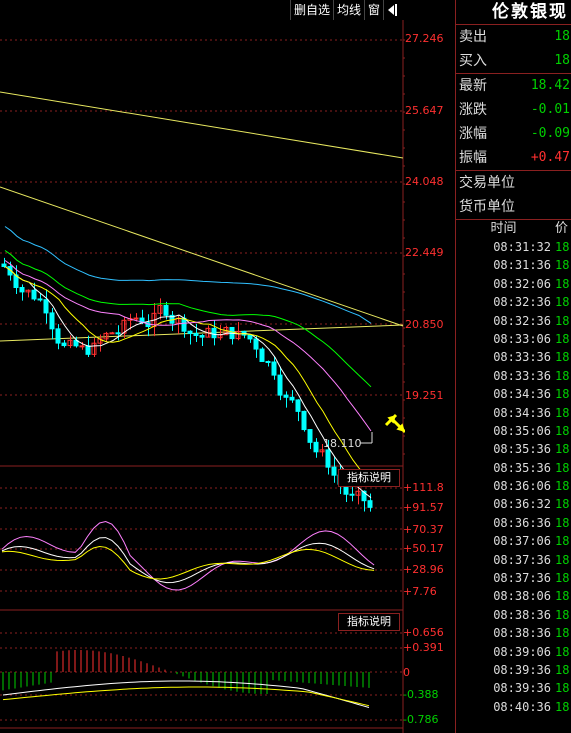 Image resolution: width=571 pixels, height=733 pixels. What do you see at coordinates (342, 443) in the screenshot?
I see `low-price-annotation: 18.110` at bounding box center [342, 443].